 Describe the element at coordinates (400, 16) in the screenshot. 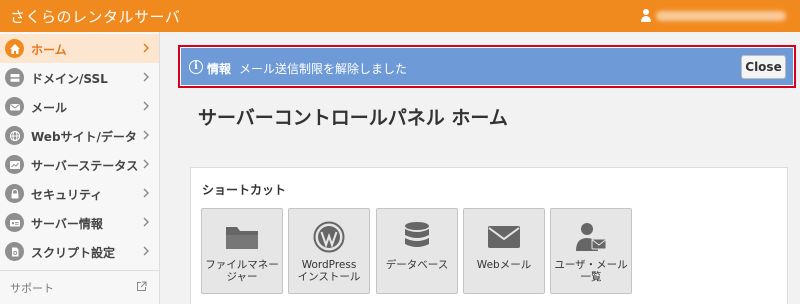

I see `top-header: さくらのレンタルサーバ` at that location.